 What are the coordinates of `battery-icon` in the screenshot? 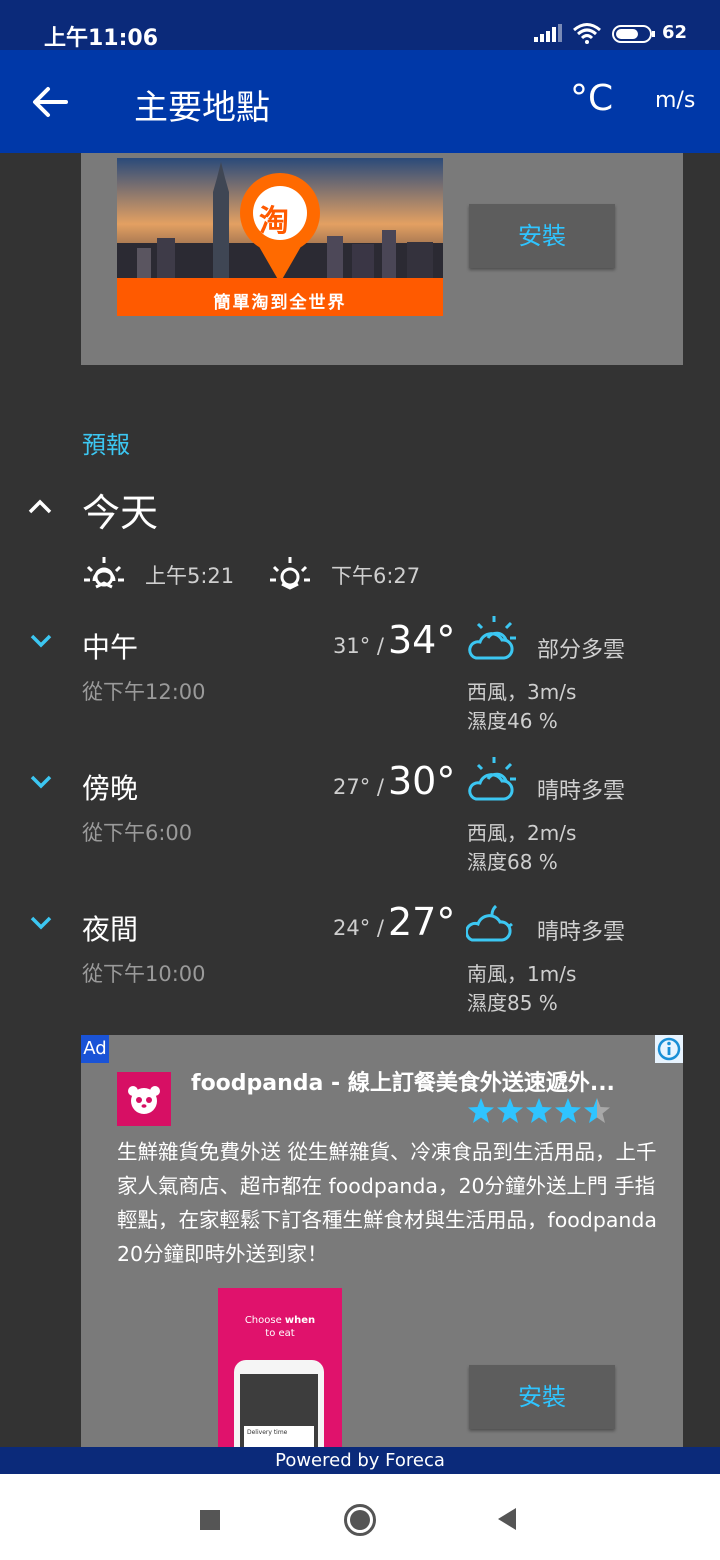 It's located at (633, 34).